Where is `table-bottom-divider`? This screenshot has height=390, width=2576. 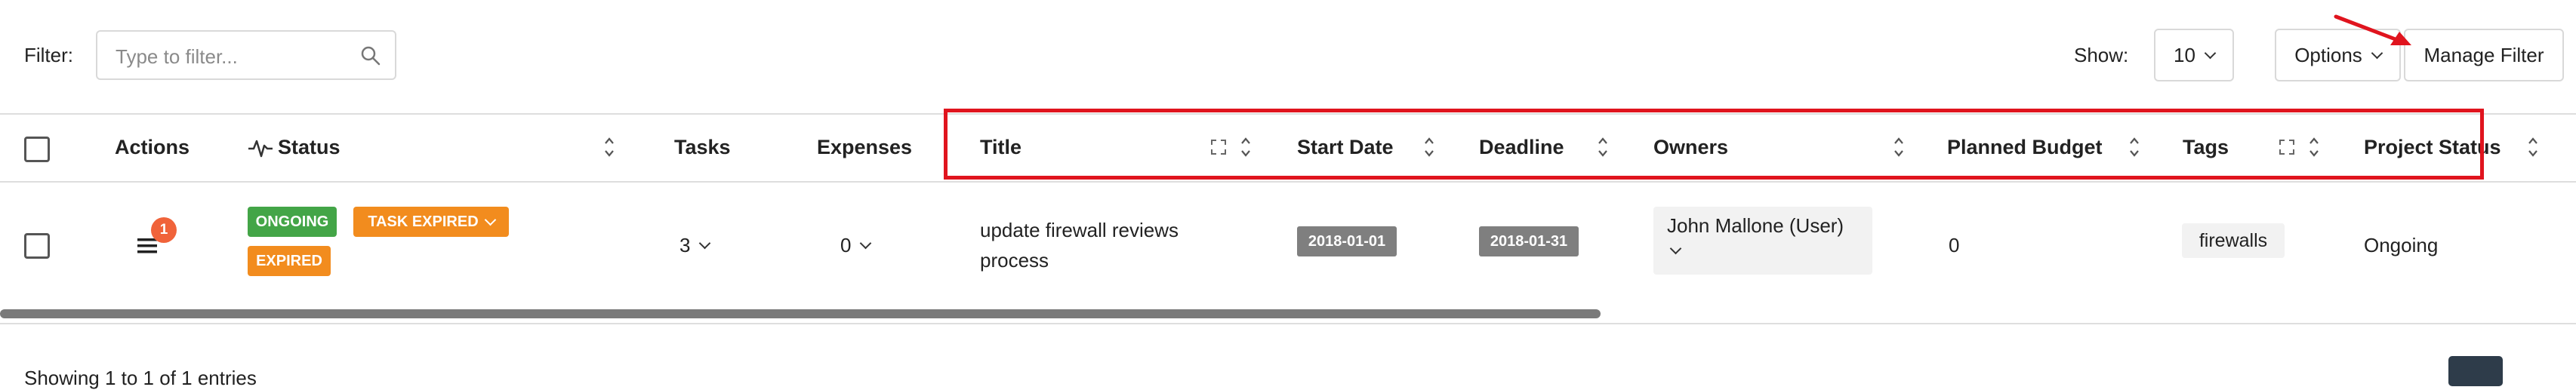 table-bottom-divider is located at coordinates (1288, 323).